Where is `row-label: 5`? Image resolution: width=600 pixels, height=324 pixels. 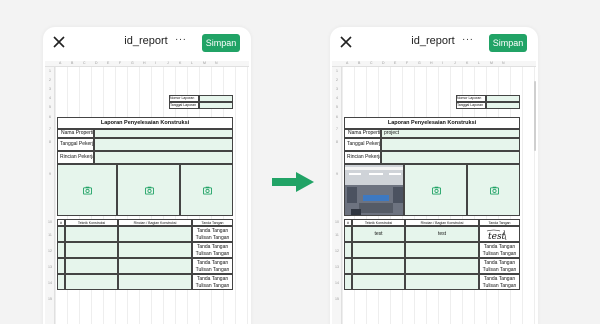
row-label: 5 is located at coordinates (50, 107).